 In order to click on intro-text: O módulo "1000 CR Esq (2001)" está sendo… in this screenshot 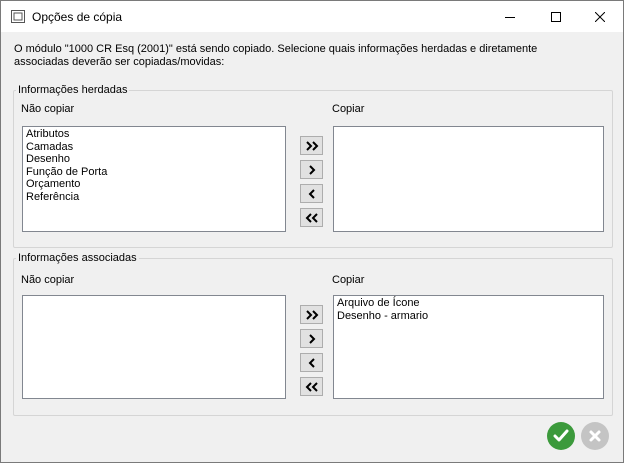, I will do `click(276, 55)`.